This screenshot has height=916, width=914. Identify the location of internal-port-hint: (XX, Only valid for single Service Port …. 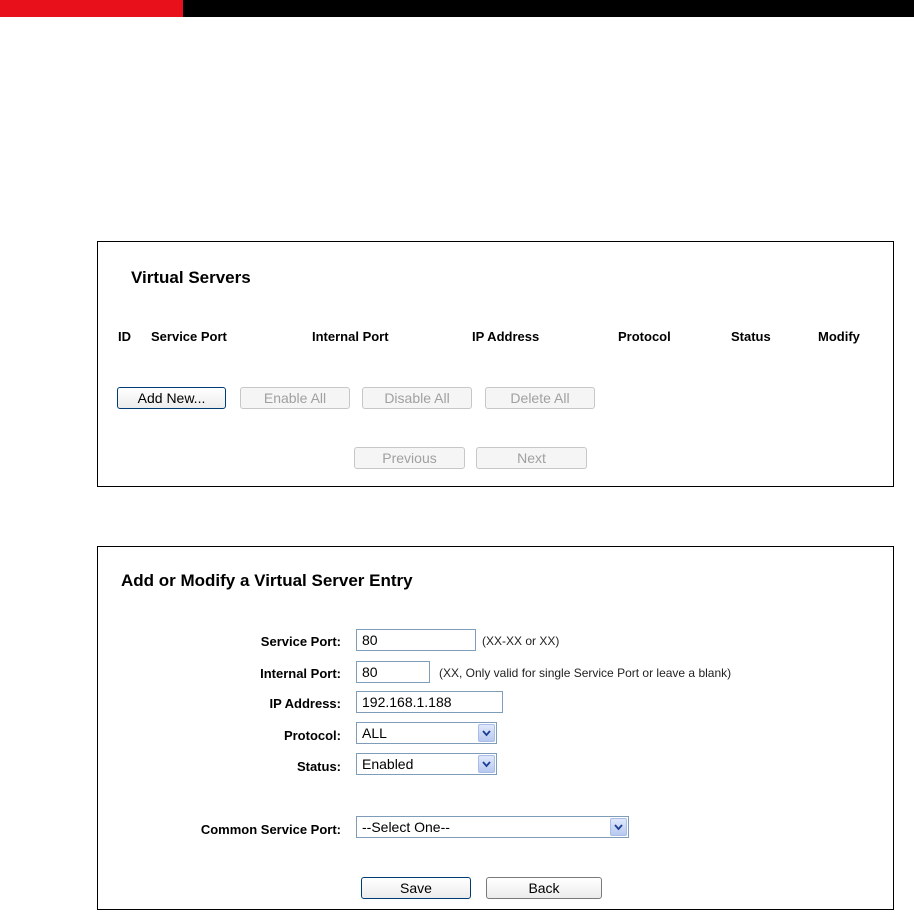
(585, 673).